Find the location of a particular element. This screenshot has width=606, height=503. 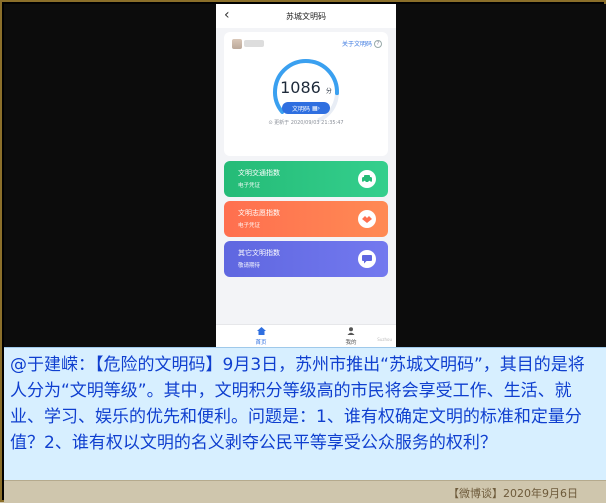

user-icon is located at coordinates (351, 332).